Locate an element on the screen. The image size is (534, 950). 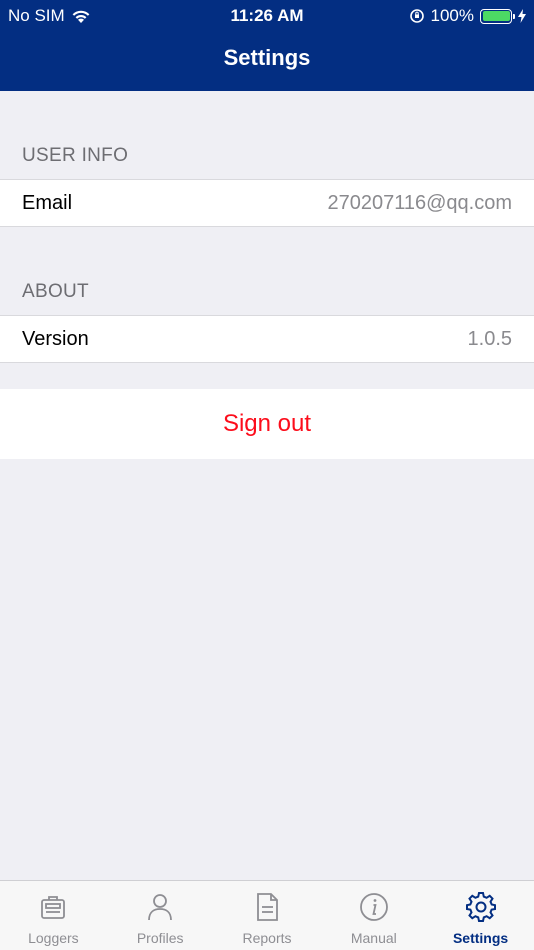
section-header-user-info: USER INFO is located at coordinates (75, 155).